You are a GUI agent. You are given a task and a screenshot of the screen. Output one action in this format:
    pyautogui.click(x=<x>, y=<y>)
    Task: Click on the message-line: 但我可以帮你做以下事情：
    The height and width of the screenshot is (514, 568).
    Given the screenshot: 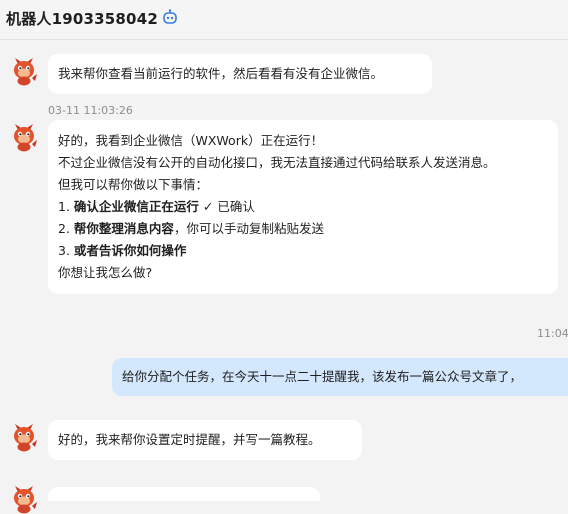 What is the action you would take?
    pyautogui.click(x=133, y=184)
    